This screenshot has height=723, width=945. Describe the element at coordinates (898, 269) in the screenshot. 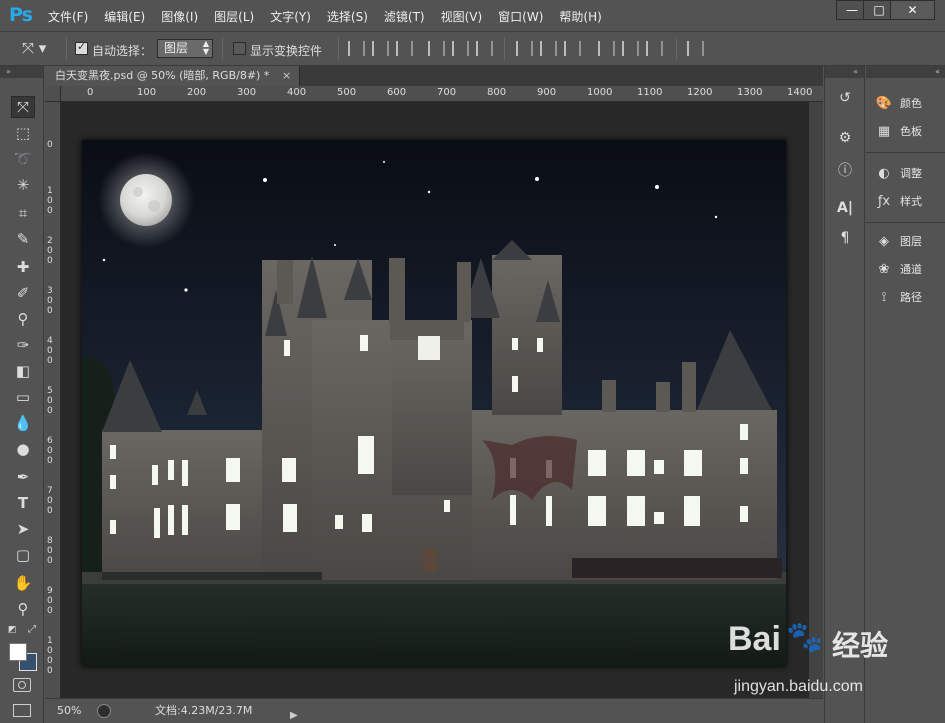

I see `panel-channels: ❀ 通道` at that location.